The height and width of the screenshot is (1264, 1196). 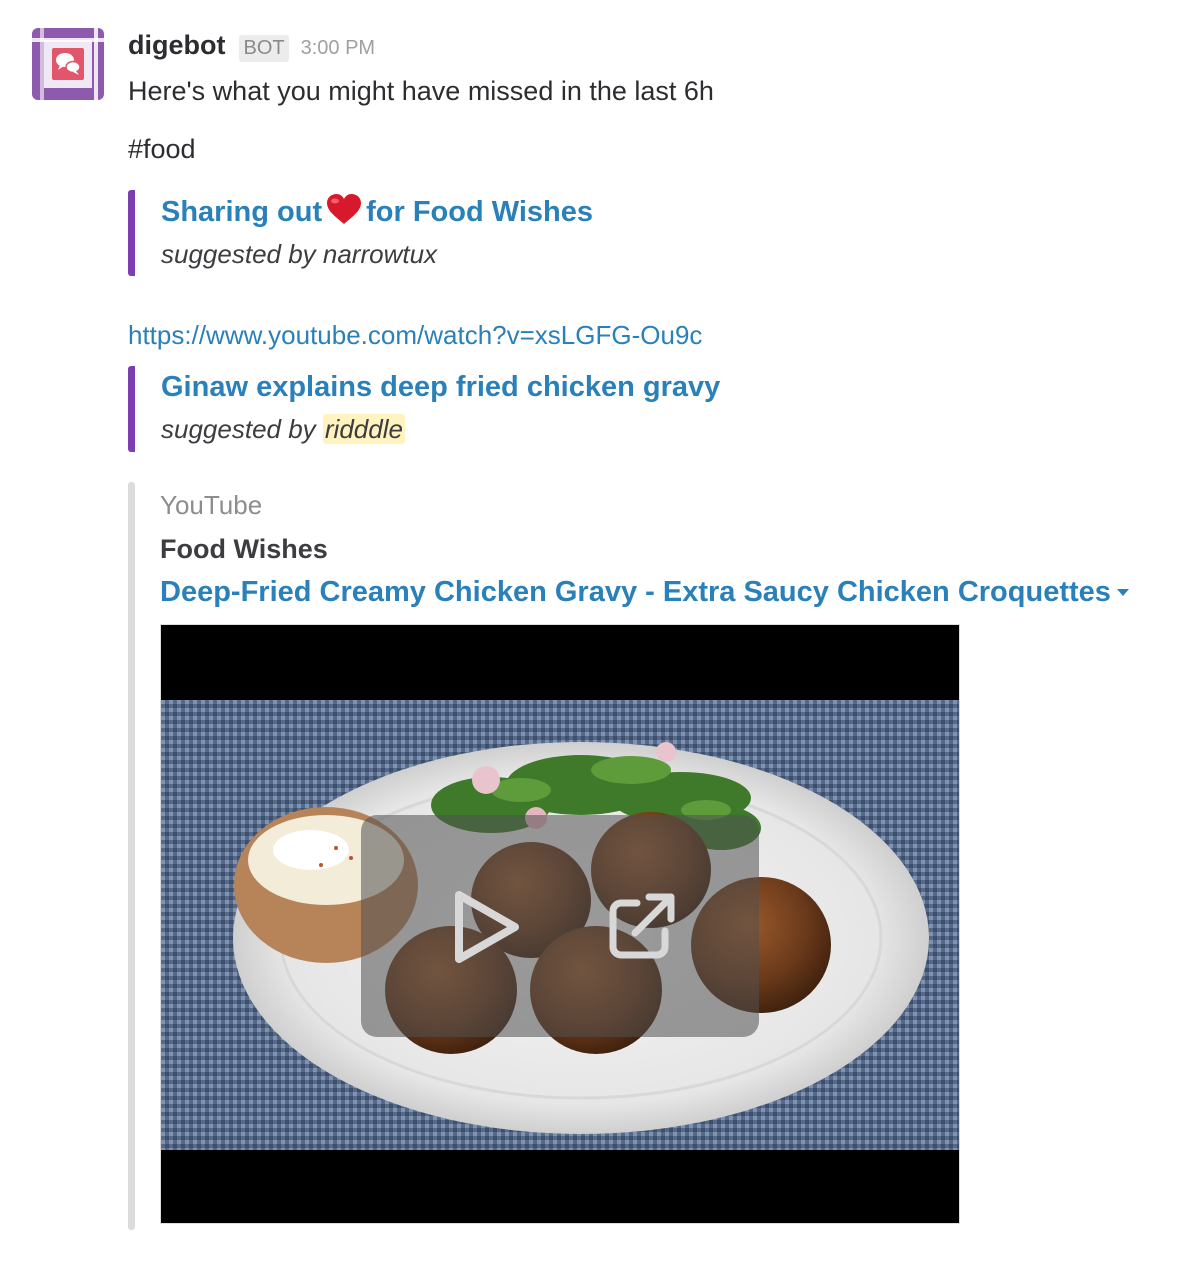 I want to click on attachment-author: Food Wishes, so click(x=244, y=549).